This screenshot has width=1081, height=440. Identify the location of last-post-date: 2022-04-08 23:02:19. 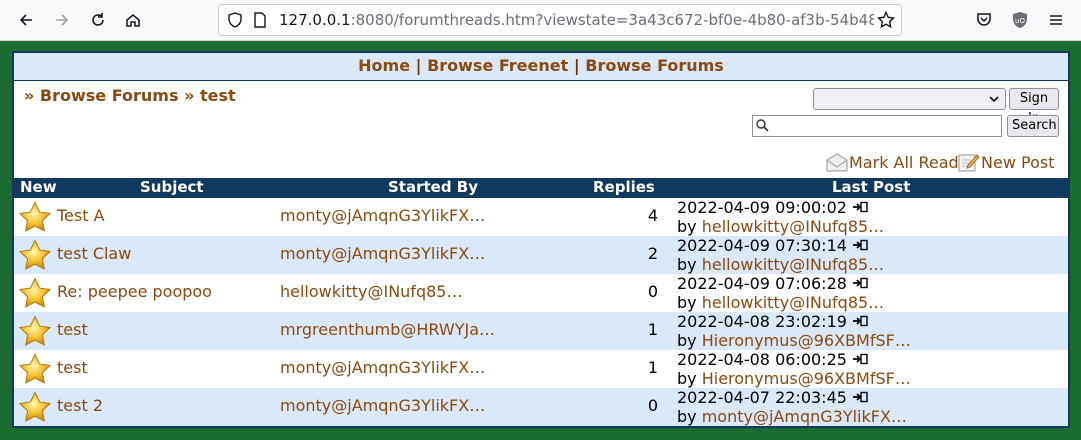
(772, 321).